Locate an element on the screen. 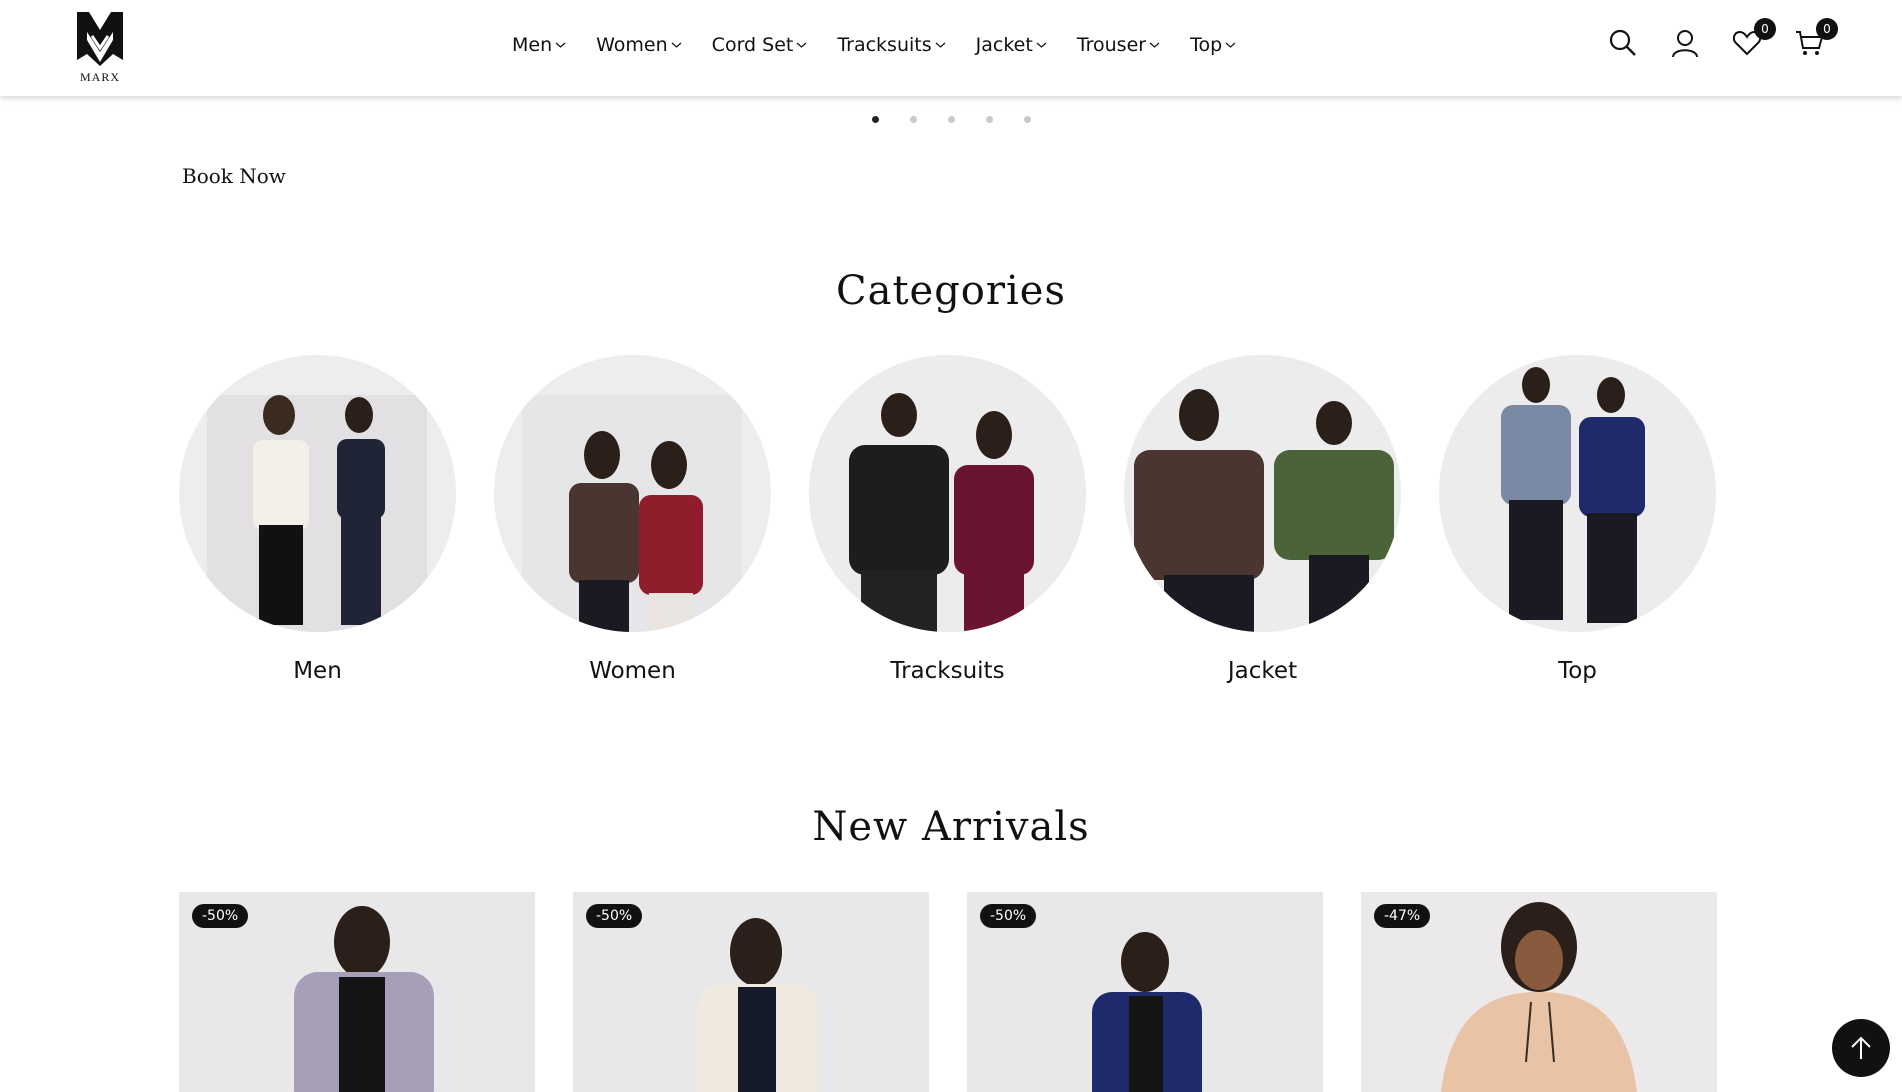  brand-logo: MARX is located at coordinates (100, 48).